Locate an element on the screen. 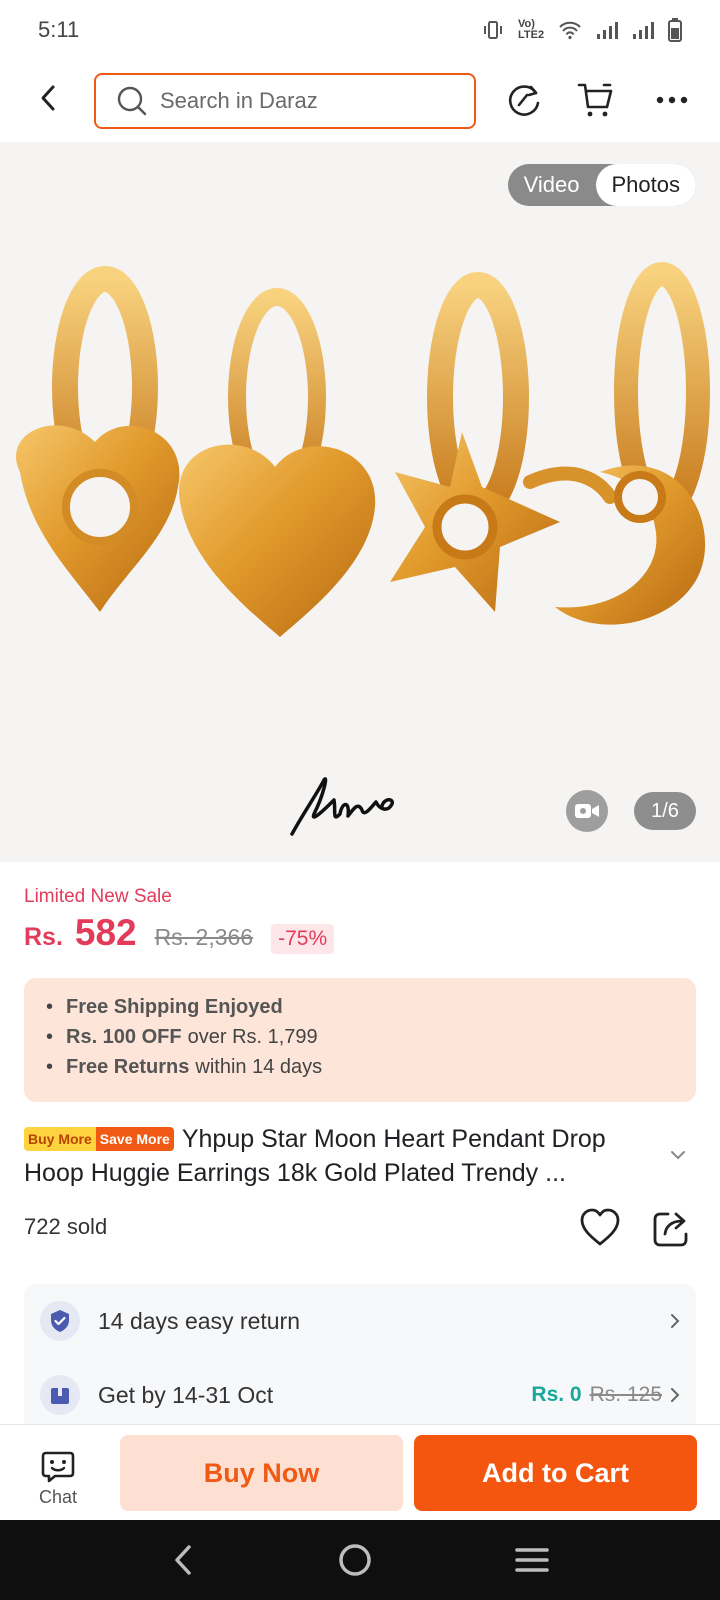 The image size is (720, 1600). nav-home-icon is located at coordinates (355, 1560).